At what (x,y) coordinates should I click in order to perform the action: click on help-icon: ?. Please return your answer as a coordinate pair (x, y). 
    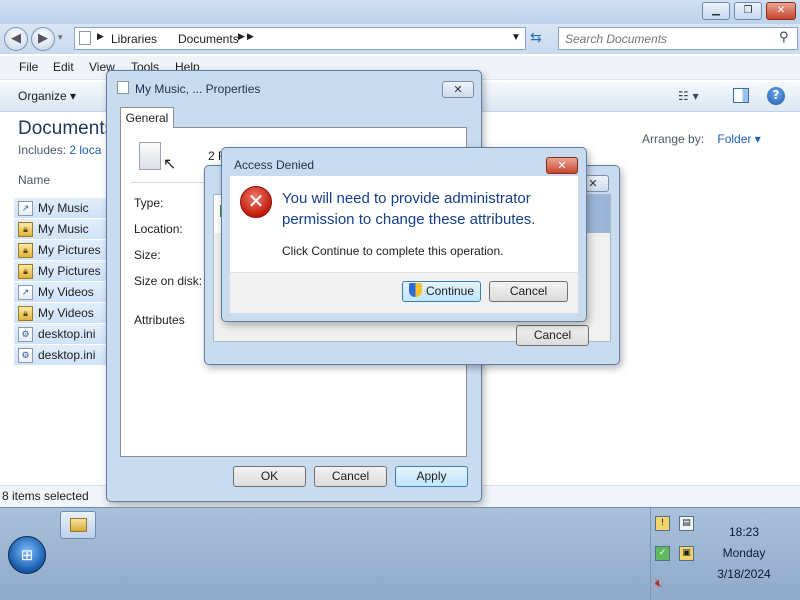
    Looking at the image, I should click on (776, 96).